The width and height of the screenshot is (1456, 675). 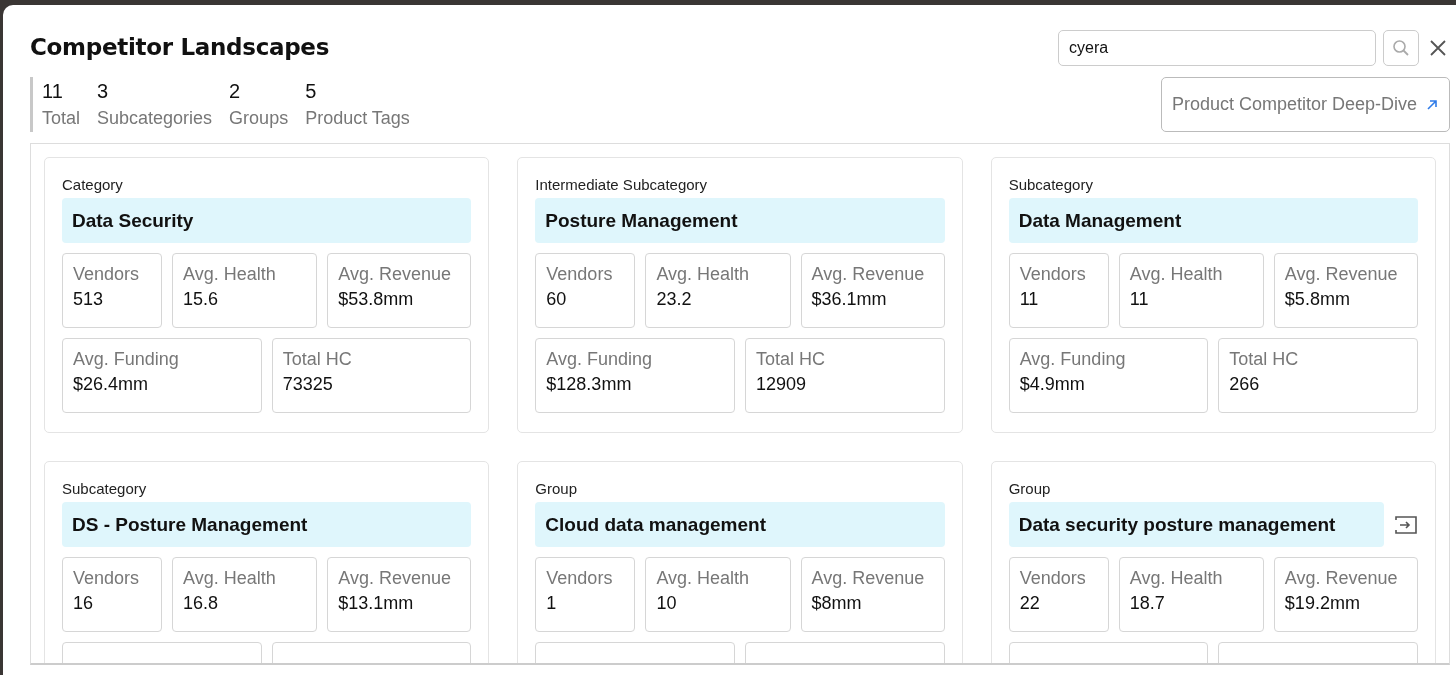 What do you see at coordinates (1317, 299) in the screenshot?
I see `stat-value: $5.8mm` at bounding box center [1317, 299].